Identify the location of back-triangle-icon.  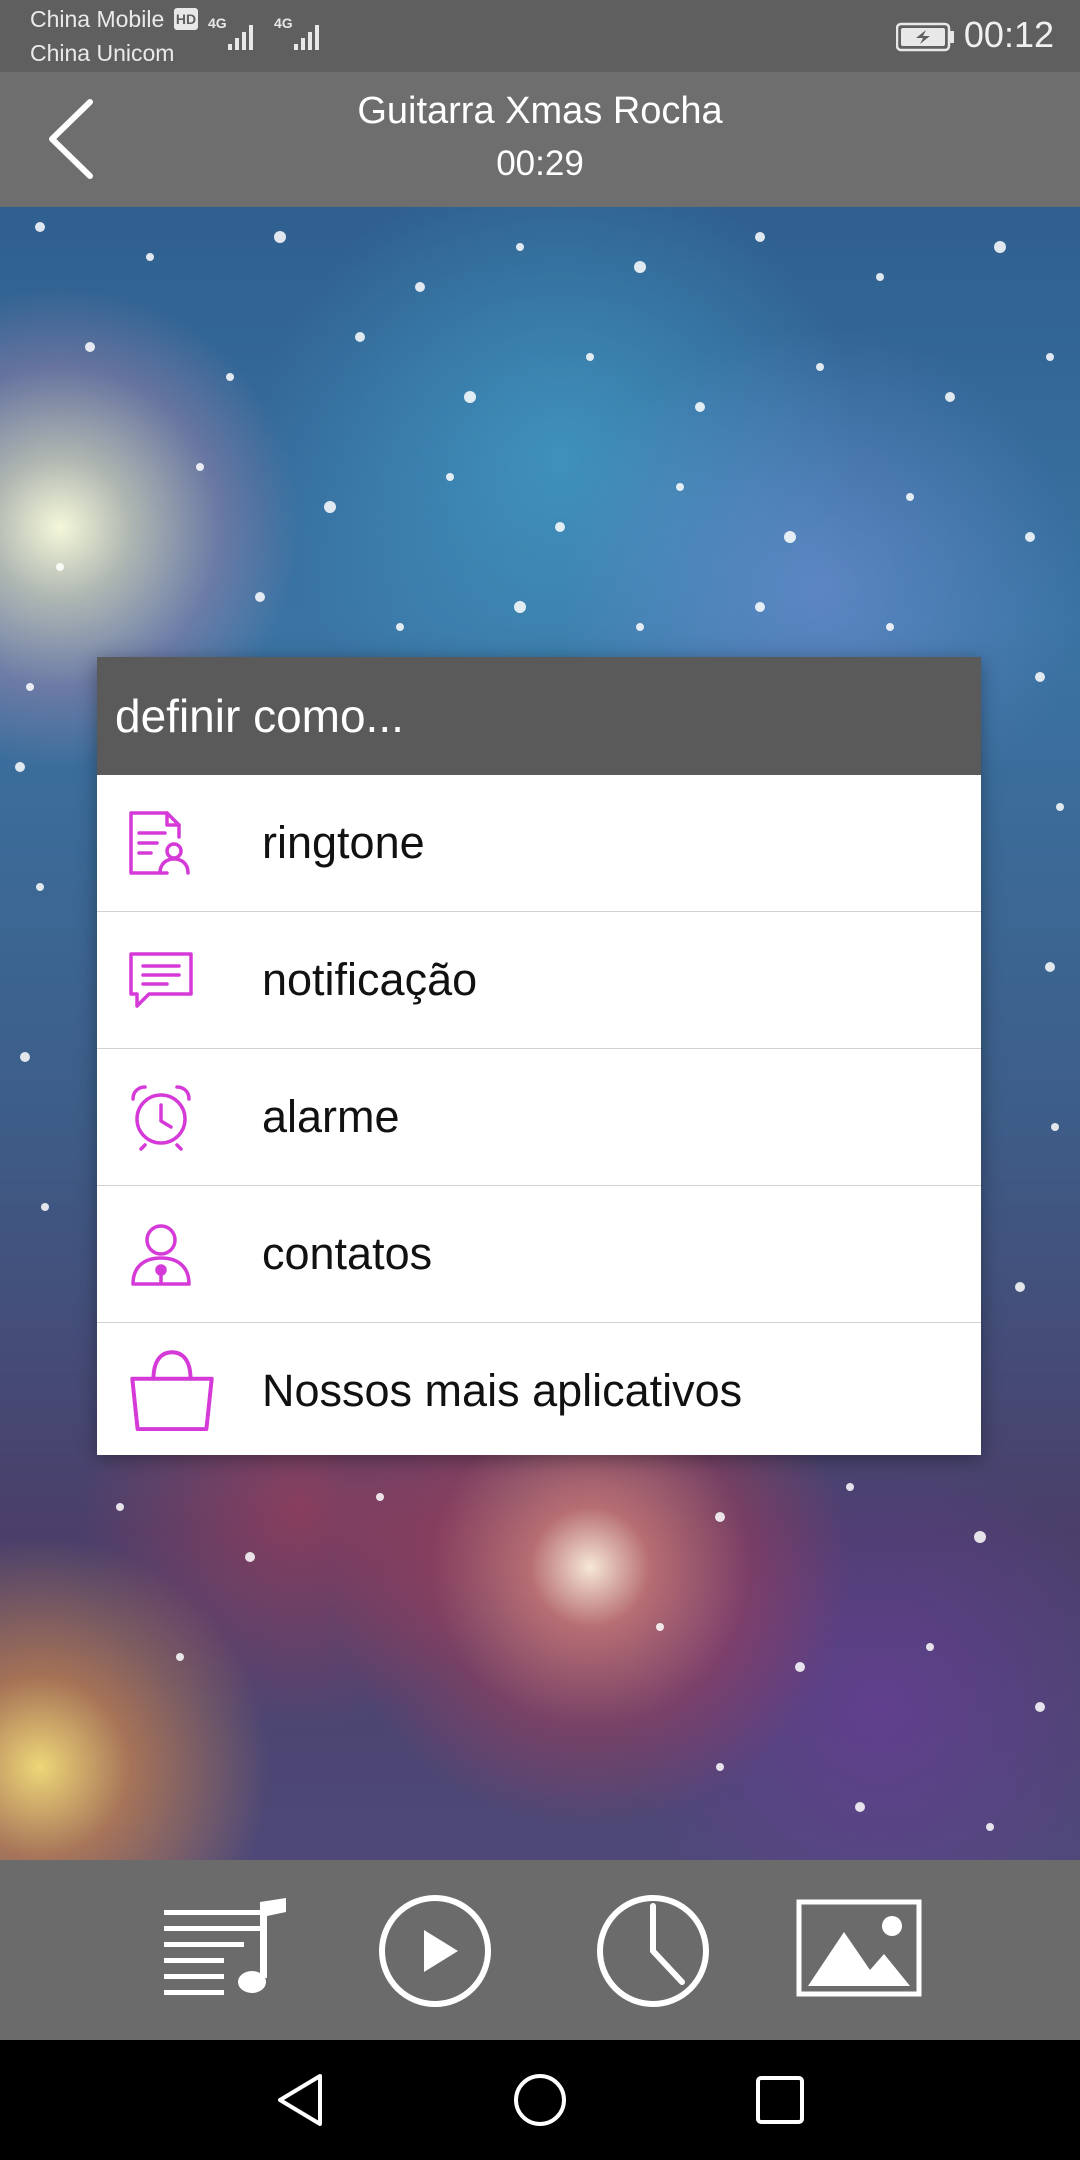
(300, 2100).